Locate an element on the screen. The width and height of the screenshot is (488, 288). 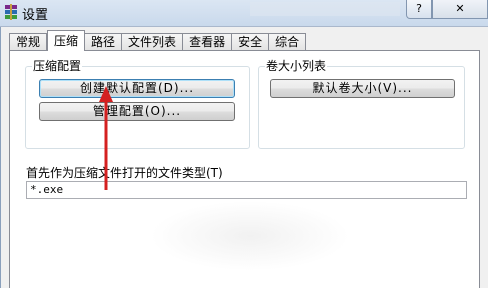
close-button: ✕ is located at coordinates (460, 9).